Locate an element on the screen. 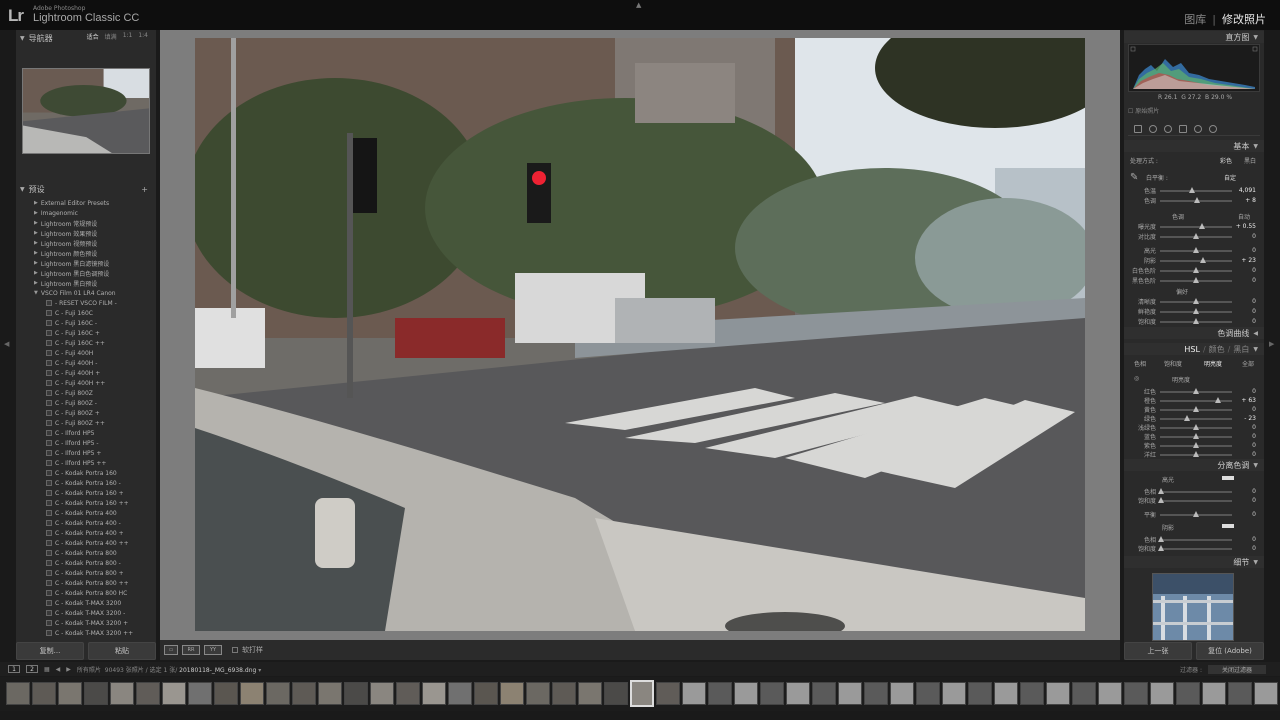 The height and width of the screenshot is (720, 1280). slider-row: 高光 0 is located at coordinates (1195, 250).